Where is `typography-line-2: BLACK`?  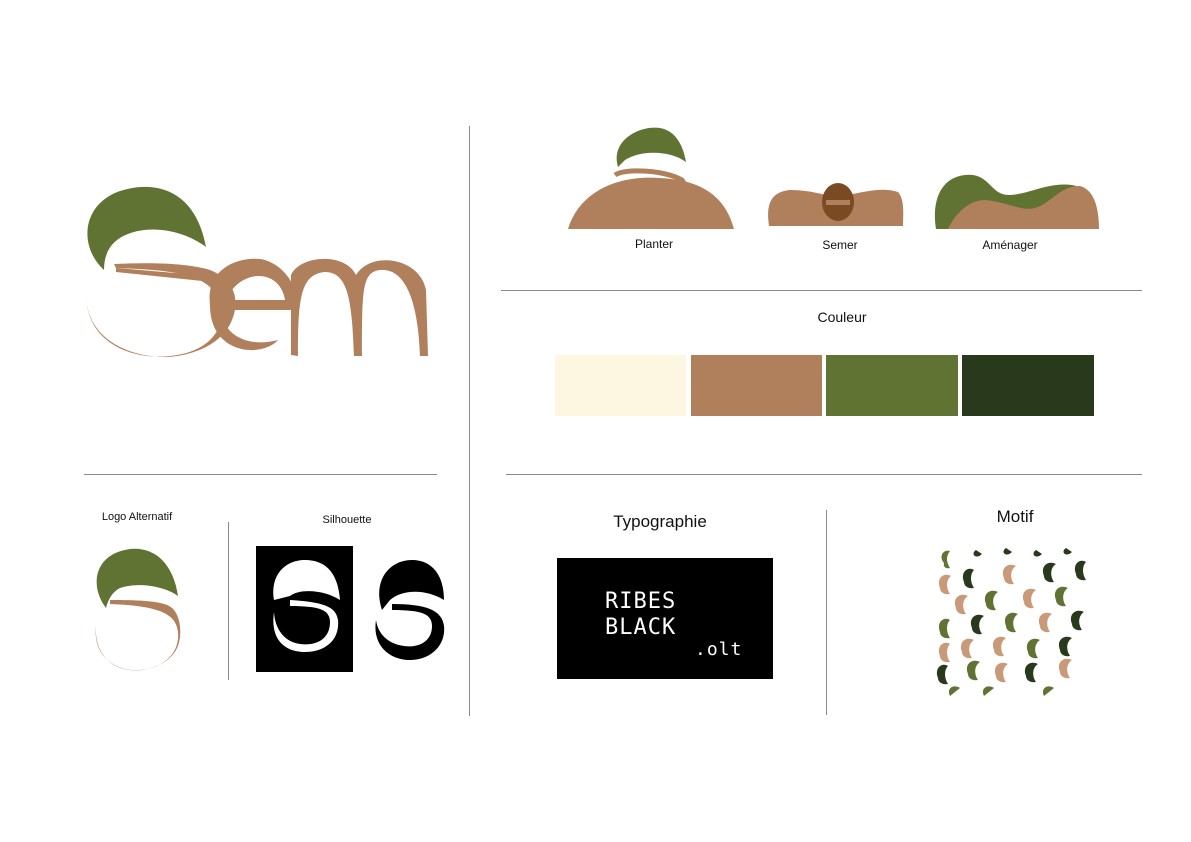
typography-line-2: BLACK is located at coordinates (641, 627).